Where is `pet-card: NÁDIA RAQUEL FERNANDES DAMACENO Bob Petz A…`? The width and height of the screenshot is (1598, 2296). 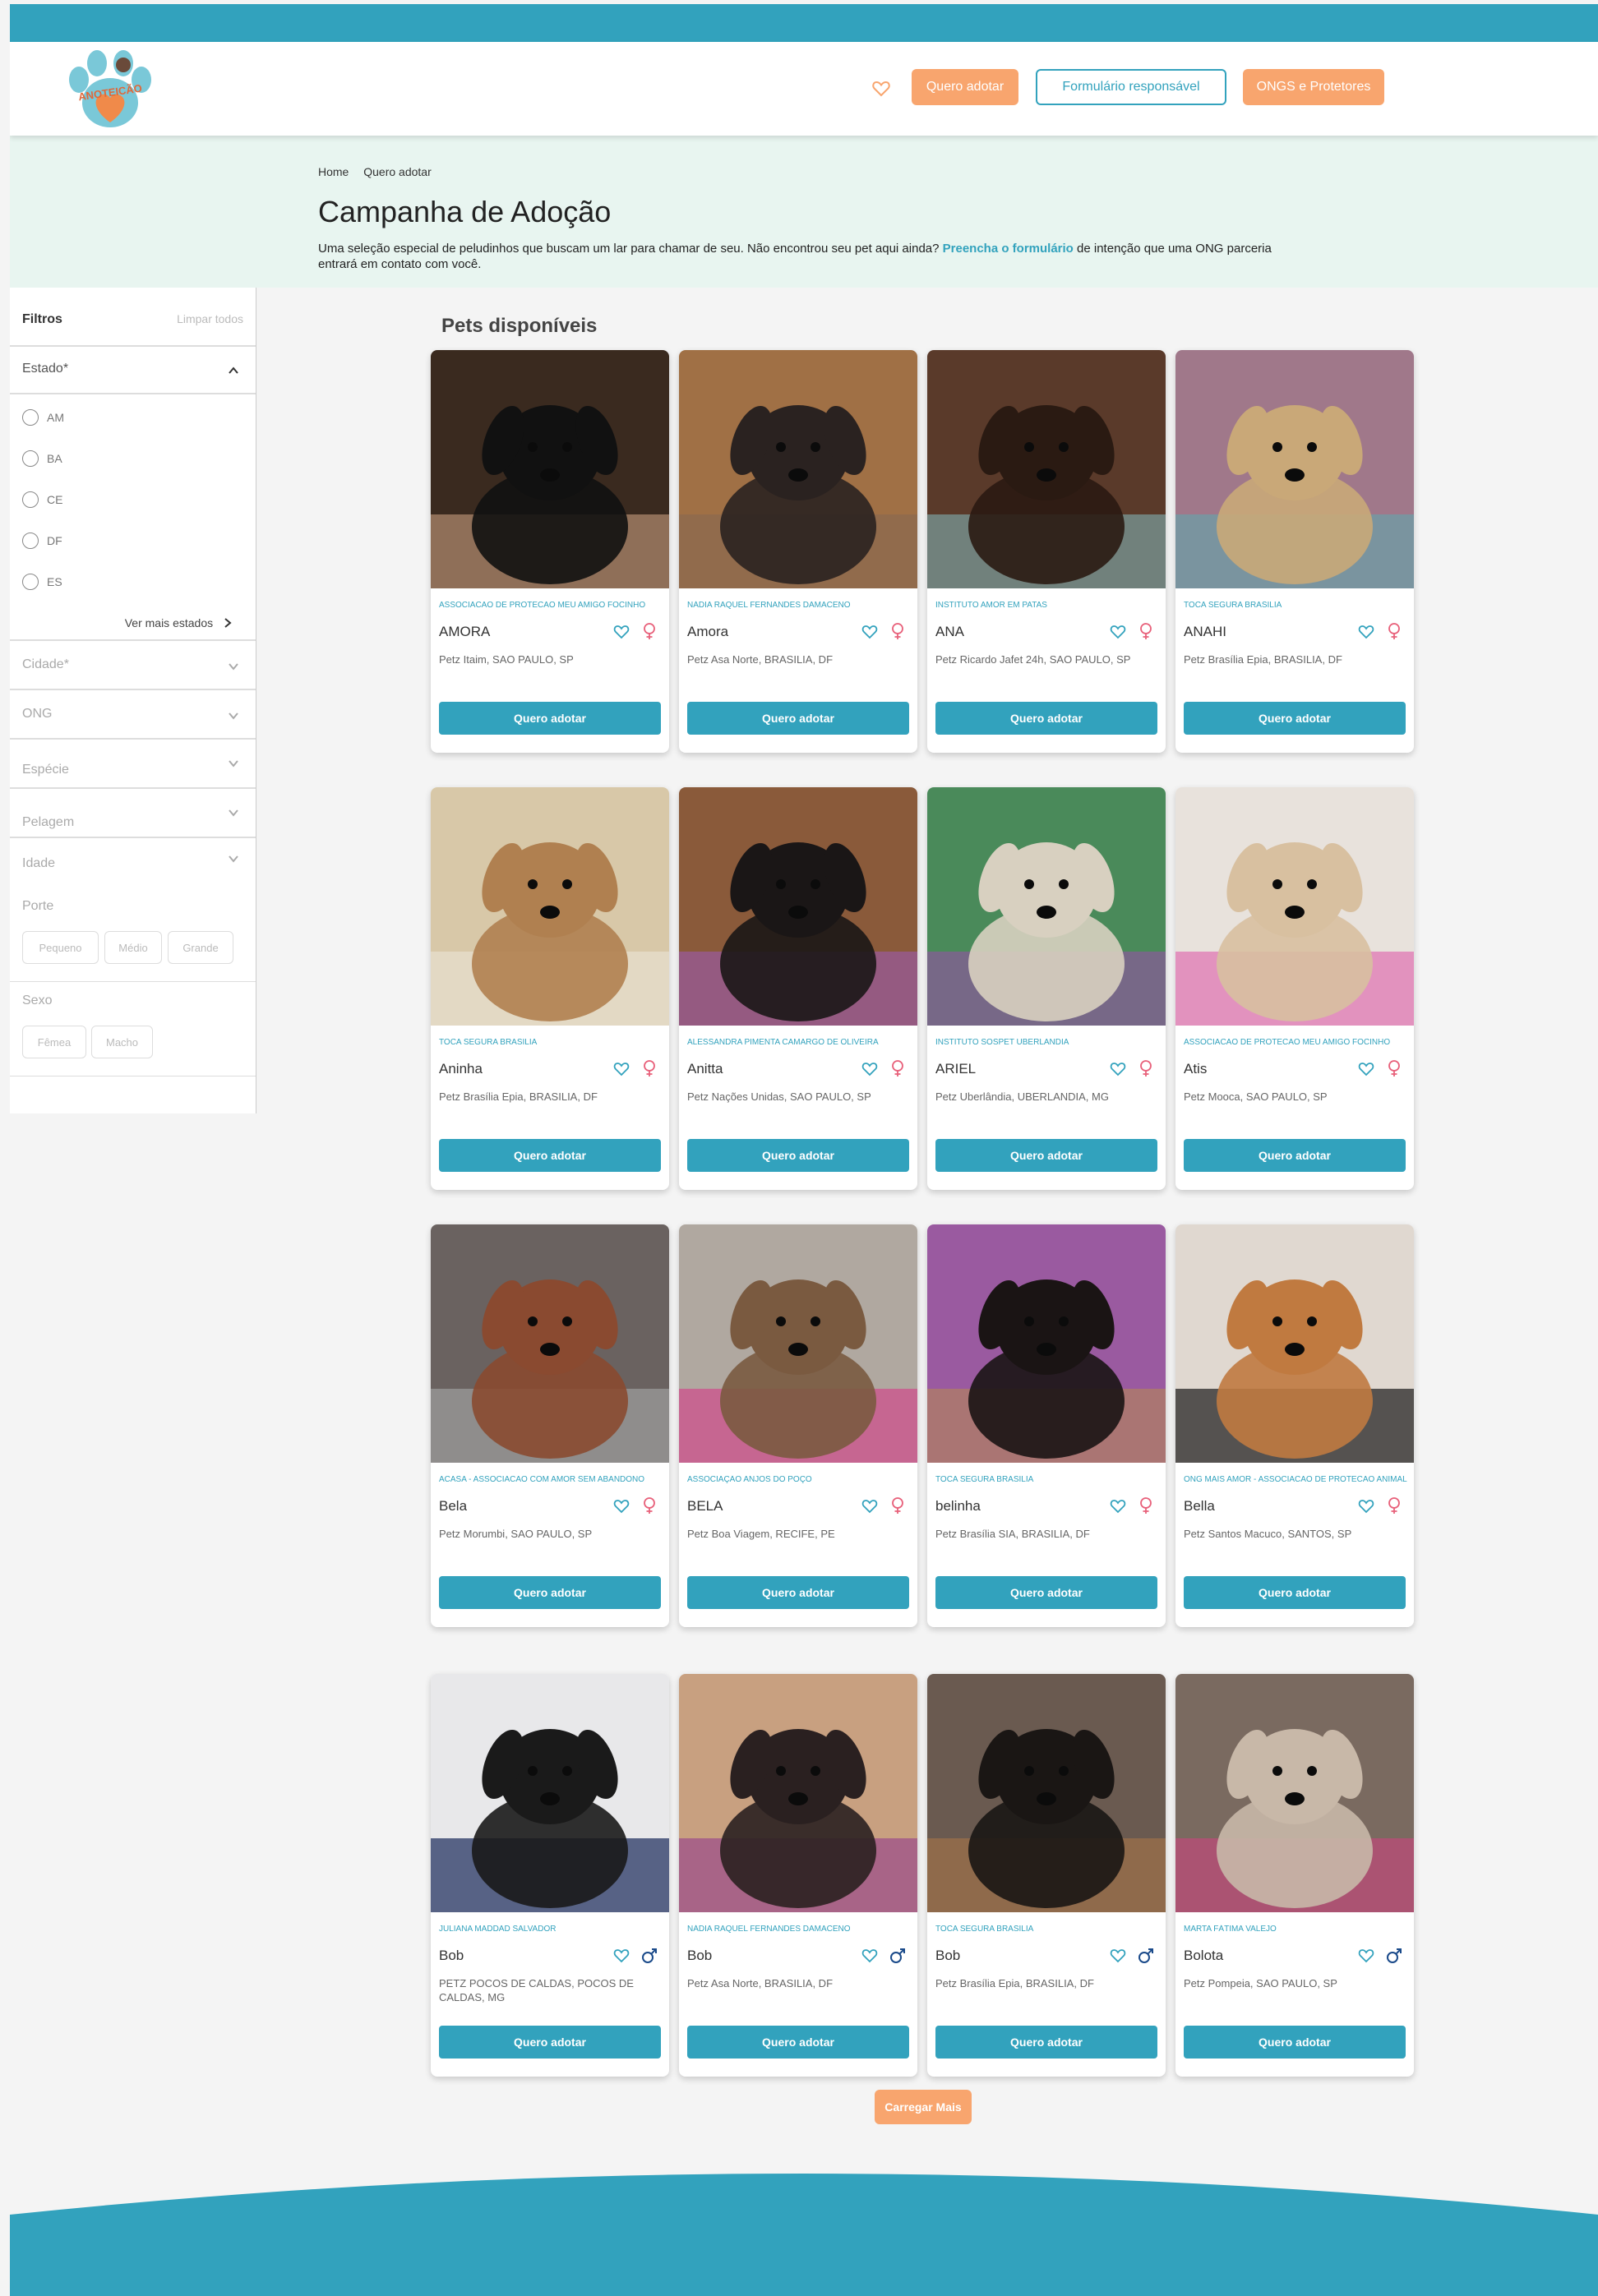 pet-card: NÁDIA RAQUEL FERNANDES DAMACENO Bob Petz A… is located at coordinates (798, 1875).